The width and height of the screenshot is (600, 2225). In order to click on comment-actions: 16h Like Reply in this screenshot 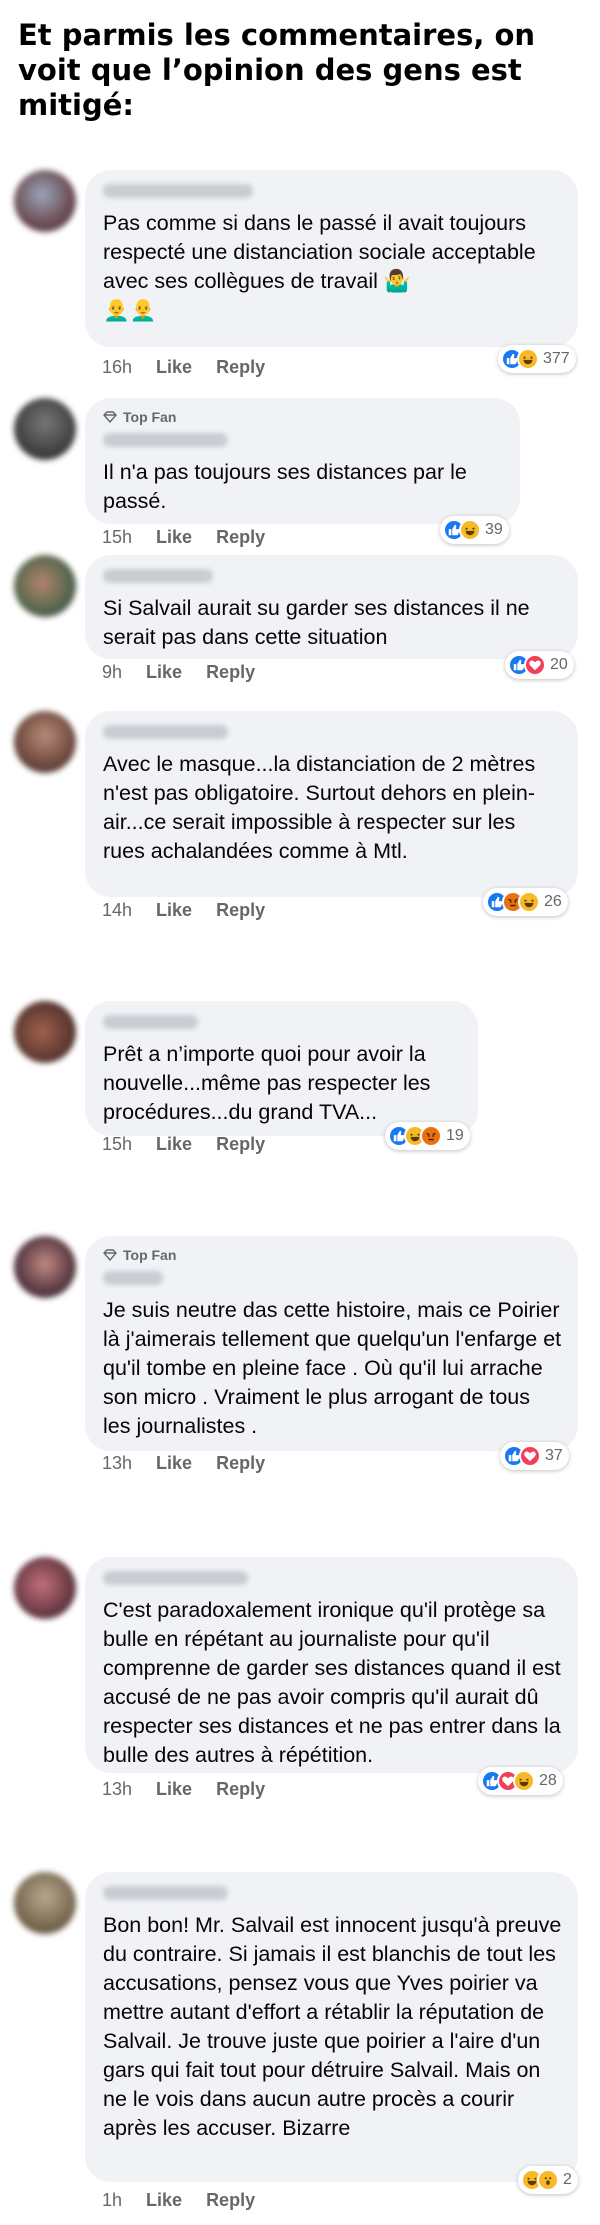, I will do `click(183, 367)`.